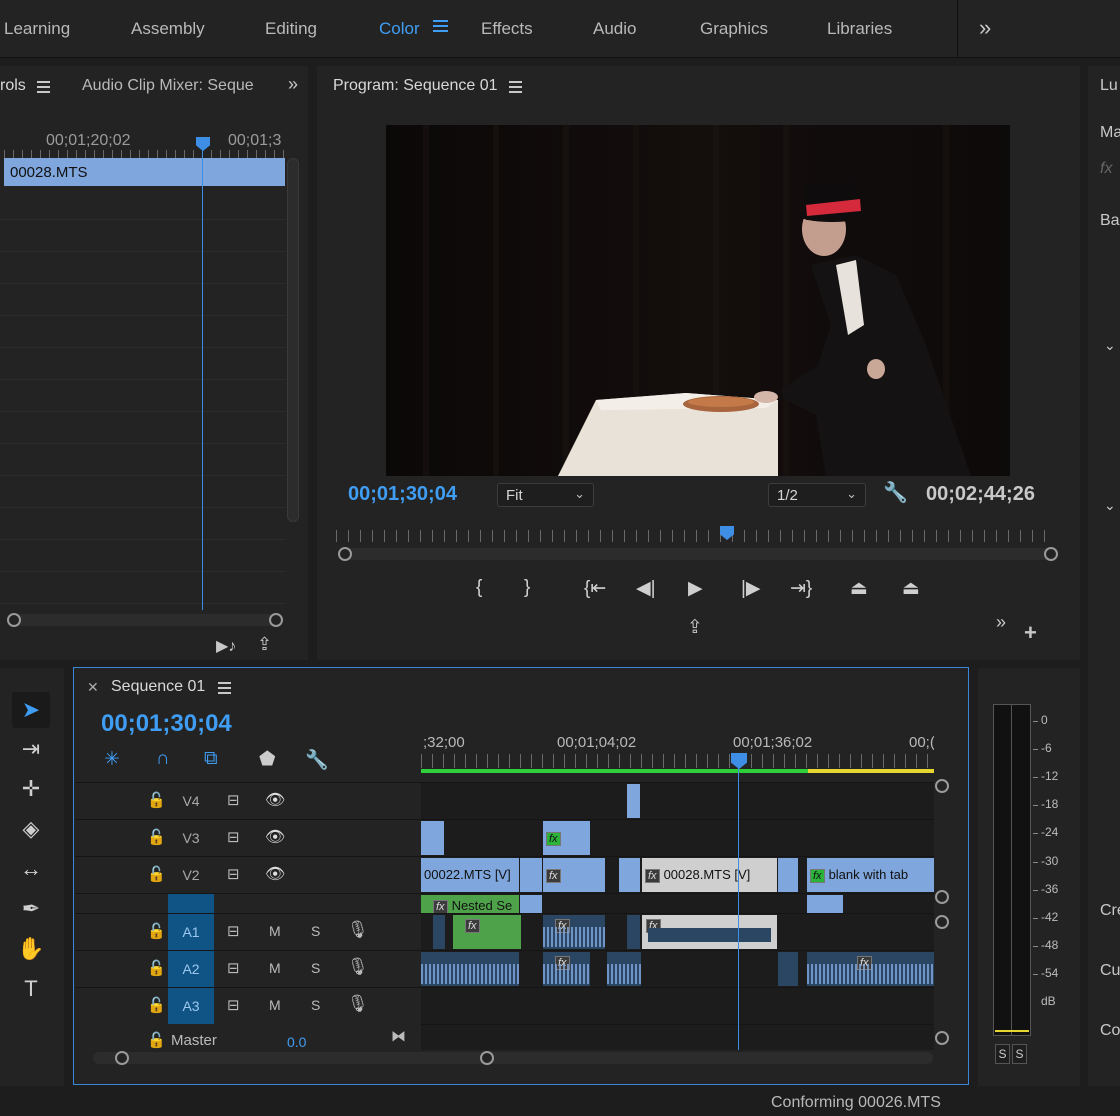 This screenshot has width=1120, height=1116. What do you see at coordinates (1030, 633) in the screenshot?
I see `button-editor-icon: +` at bounding box center [1030, 633].